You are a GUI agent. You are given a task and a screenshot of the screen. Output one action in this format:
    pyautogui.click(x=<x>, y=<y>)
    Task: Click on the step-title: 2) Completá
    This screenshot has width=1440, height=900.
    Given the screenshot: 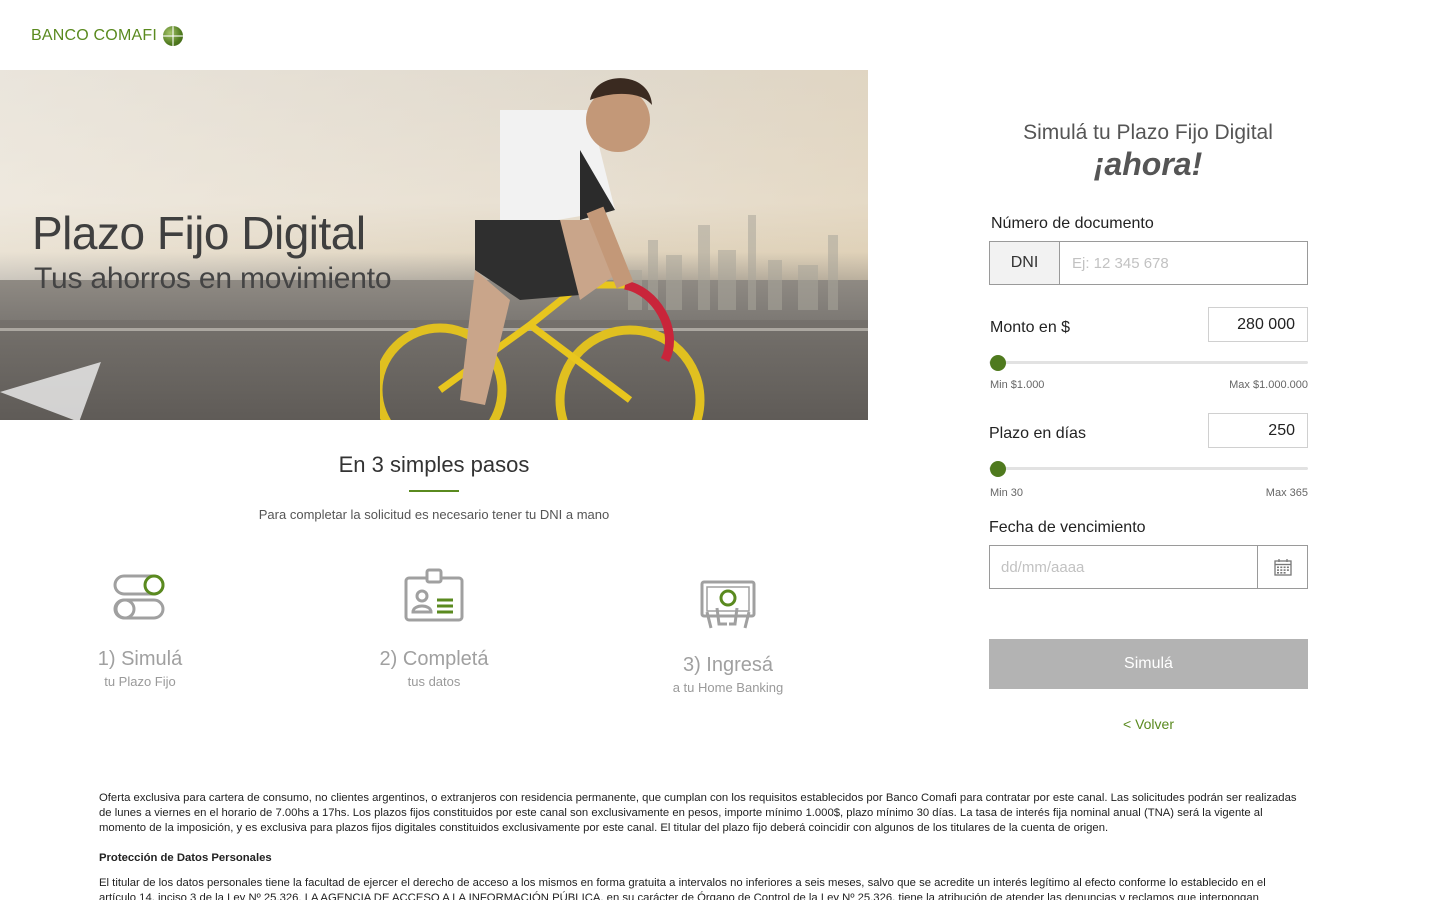 What is the action you would take?
    pyautogui.click(x=434, y=659)
    